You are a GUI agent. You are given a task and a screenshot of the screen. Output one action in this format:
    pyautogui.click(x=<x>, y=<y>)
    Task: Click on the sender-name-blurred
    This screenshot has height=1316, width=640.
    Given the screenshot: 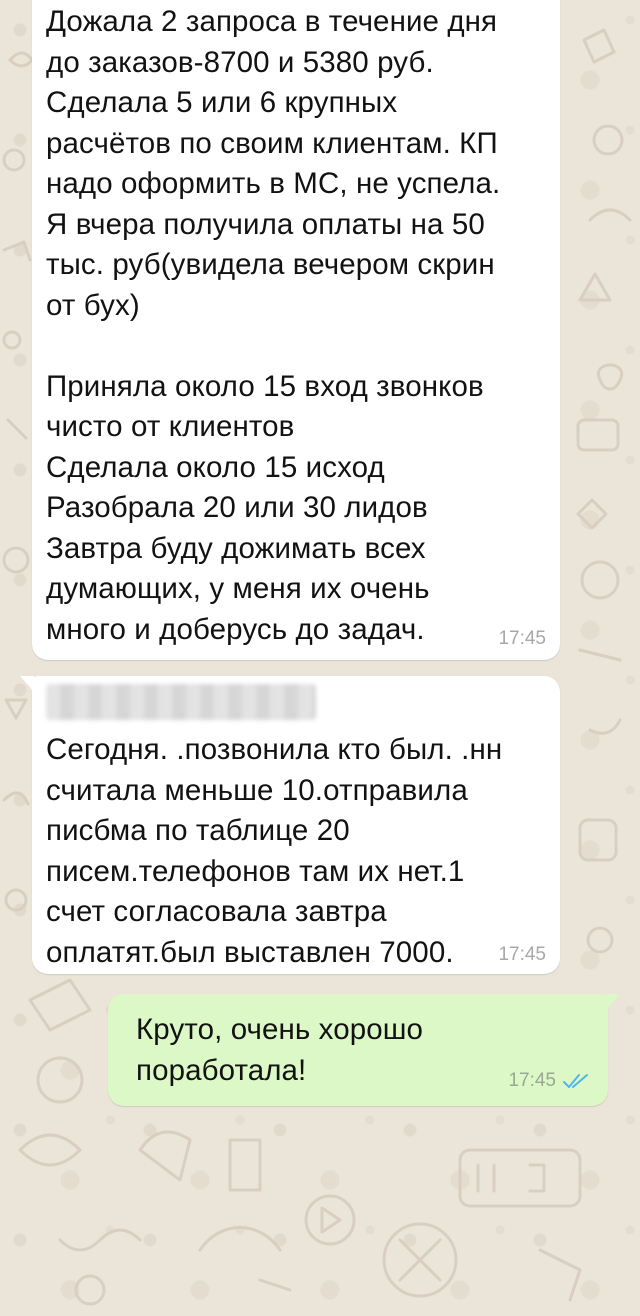 What is the action you would take?
    pyautogui.click(x=181, y=702)
    